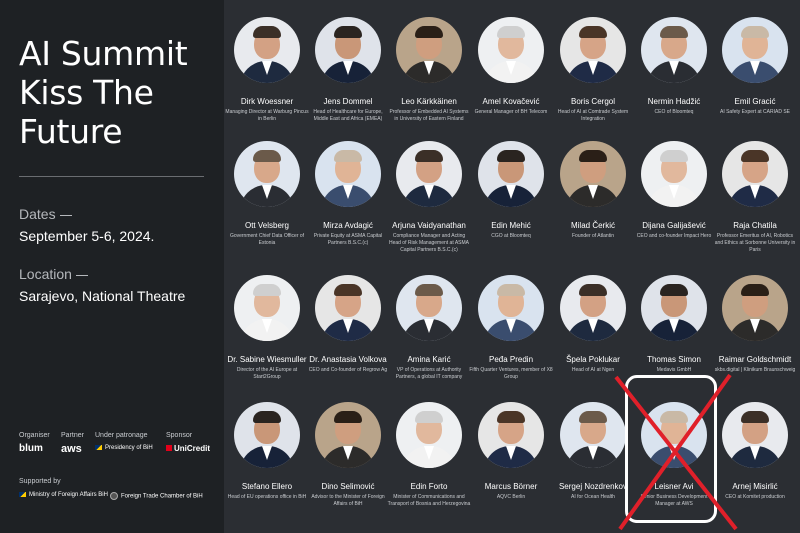 The height and width of the screenshot is (533, 800). I want to click on speaker-role: AI for Ocean Health, so click(593, 497).